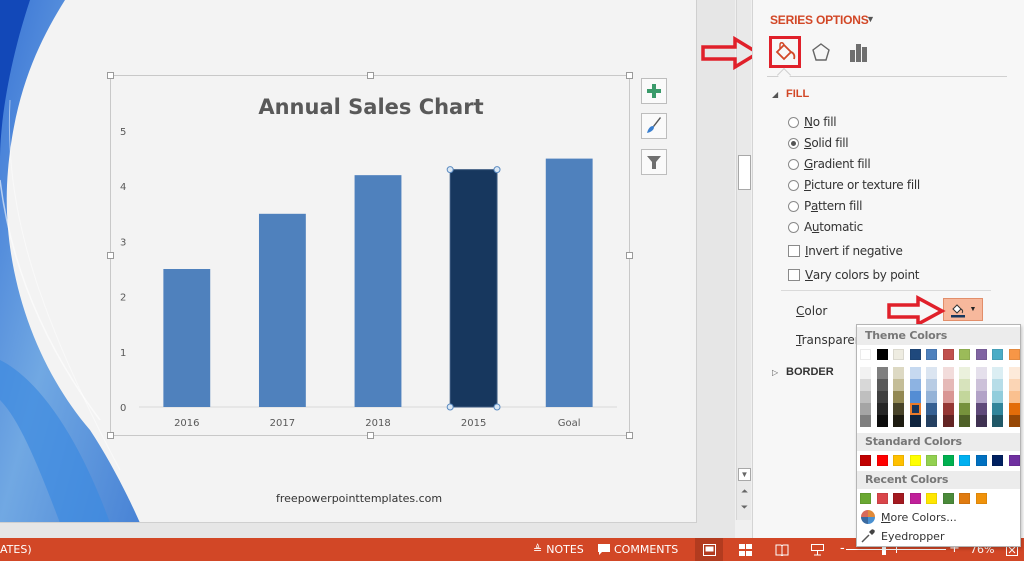 The image size is (1024, 561). Describe the element at coordinates (842, 548) in the screenshot. I see `zoom-out-button: -` at that location.